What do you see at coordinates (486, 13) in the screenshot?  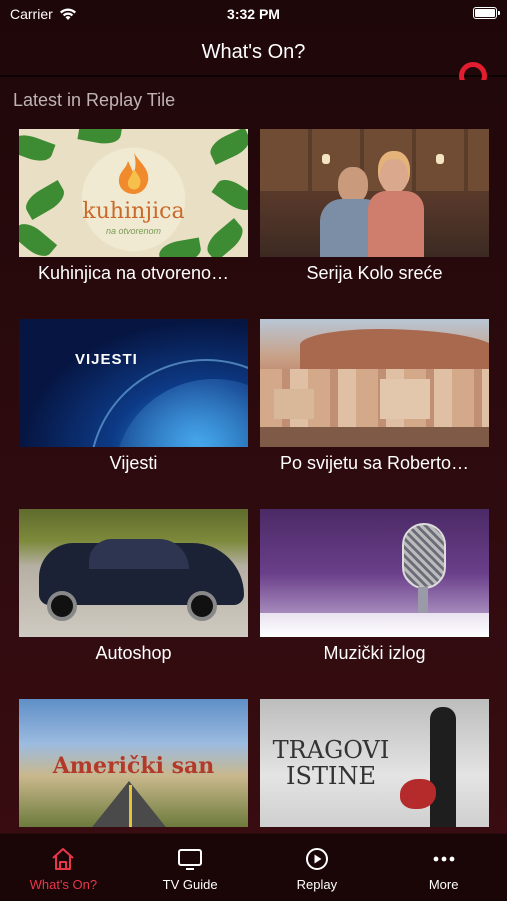 I see `battery-icon` at bounding box center [486, 13].